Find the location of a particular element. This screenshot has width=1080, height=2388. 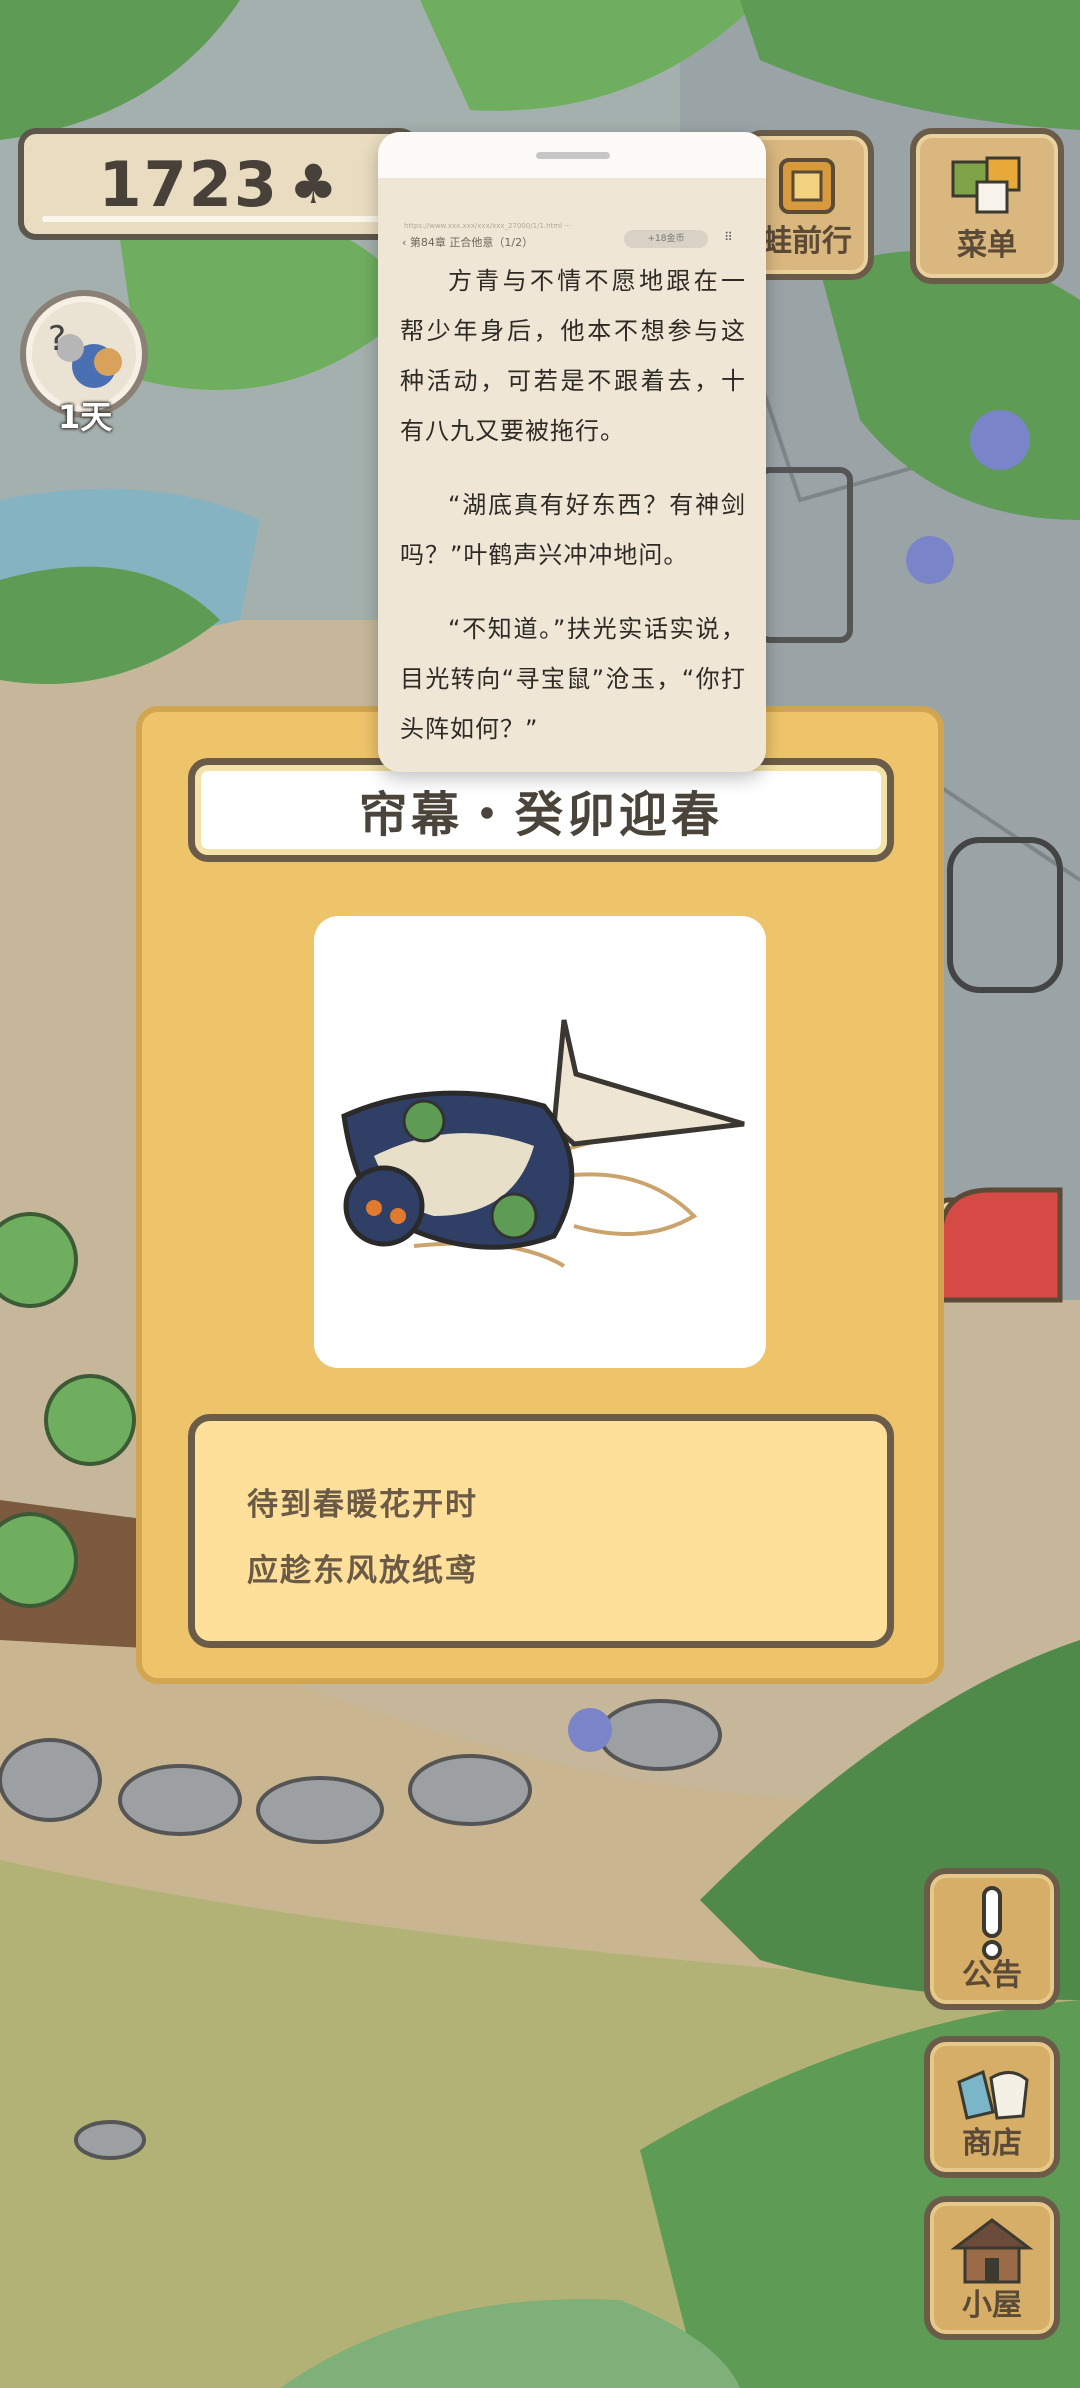

card-title: 帘幕・癸卯迎春 is located at coordinates (540, 815).